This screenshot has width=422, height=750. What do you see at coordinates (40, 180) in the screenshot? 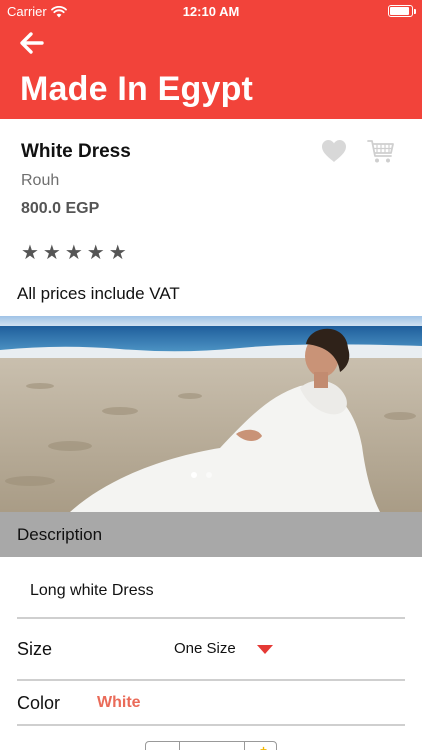
I see `product-brand: Rouh` at bounding box center [40, 180].